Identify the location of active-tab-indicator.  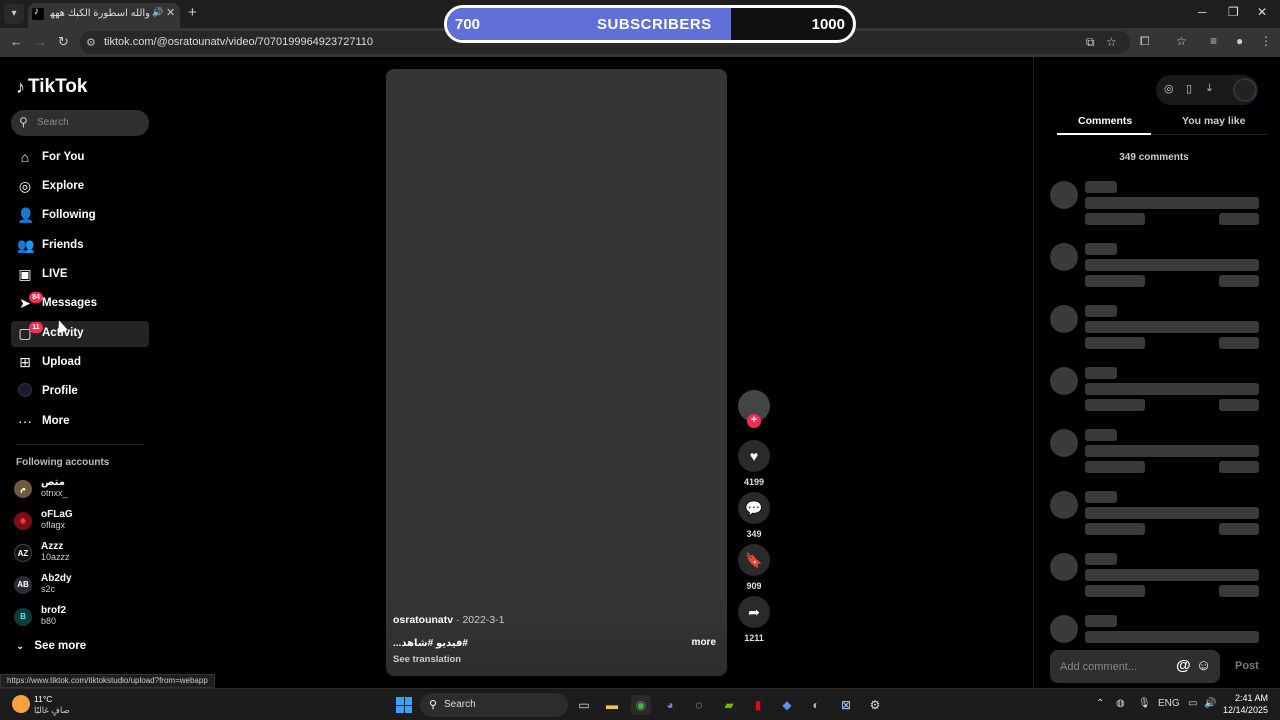
(1104, 134).